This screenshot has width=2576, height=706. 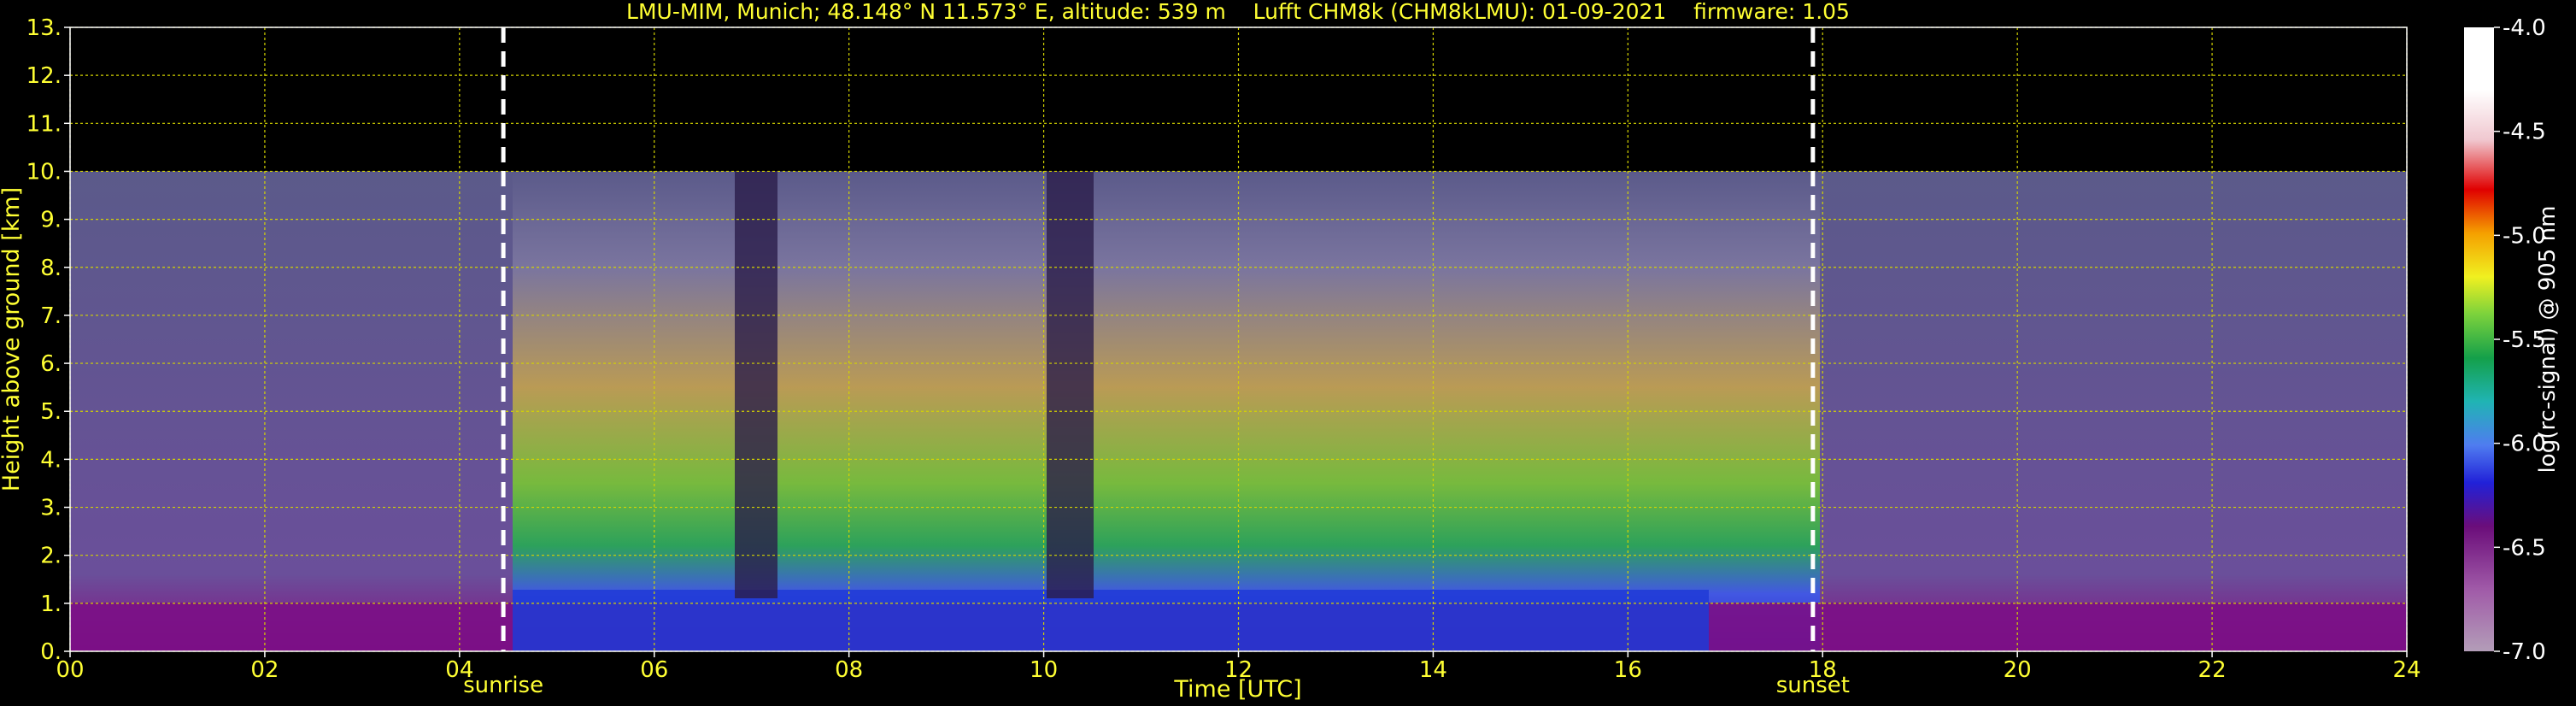 I want to click on x-tick-label: 14, so click(x=1433, y=670).